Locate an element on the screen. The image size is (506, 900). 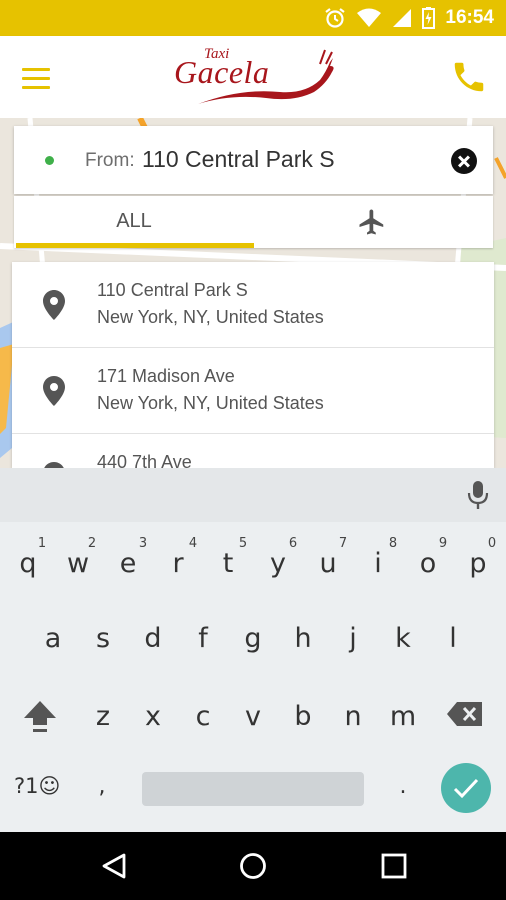
logo: Taxi Gacela is located at coordinates (255, 77).